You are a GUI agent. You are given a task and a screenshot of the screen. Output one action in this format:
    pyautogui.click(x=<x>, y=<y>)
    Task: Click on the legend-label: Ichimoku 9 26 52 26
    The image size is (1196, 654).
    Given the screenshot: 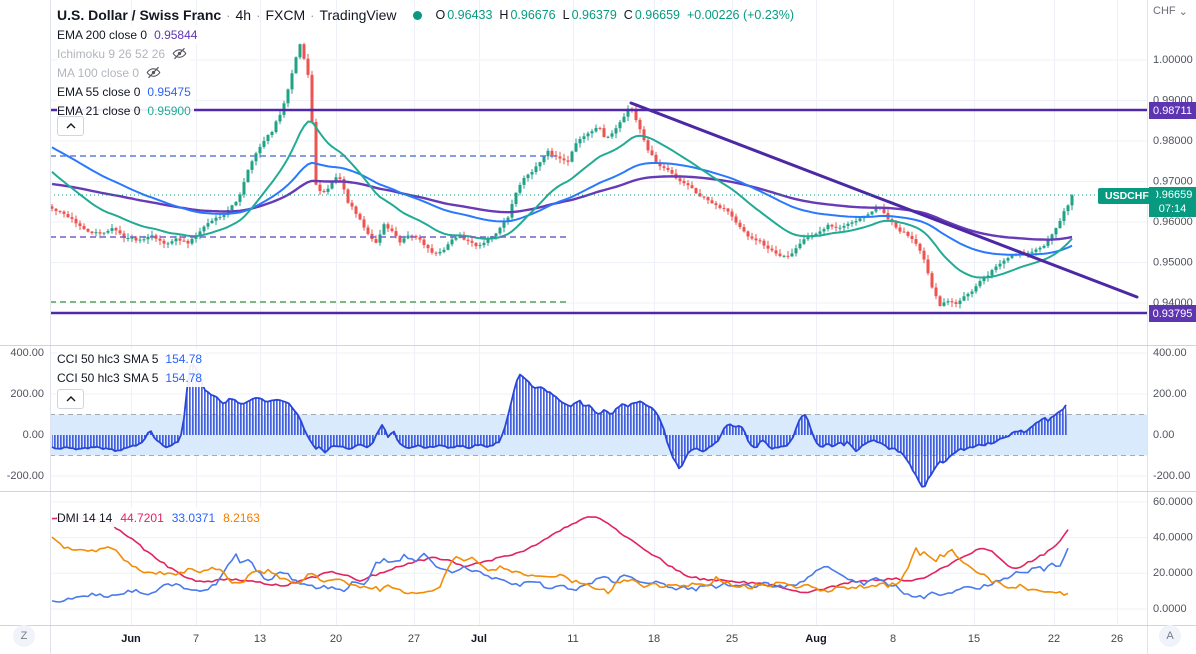 What is the action you would take?
    pyautogui.click(x=111, y=53)
    